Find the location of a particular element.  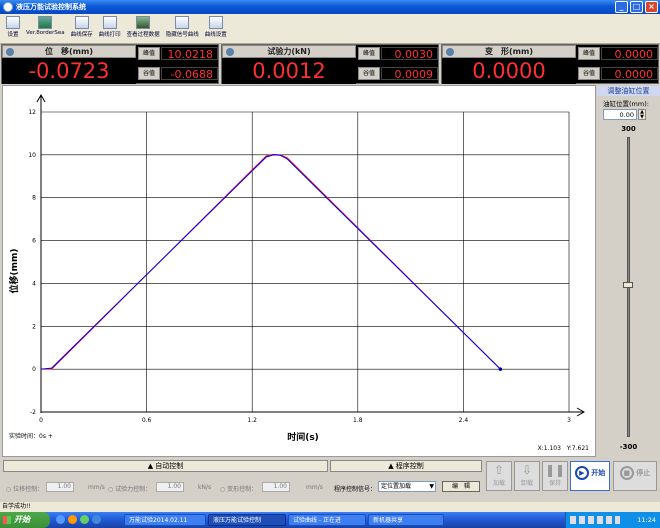

x-tick-label: 1.2 is located at coordinates (252, 420).